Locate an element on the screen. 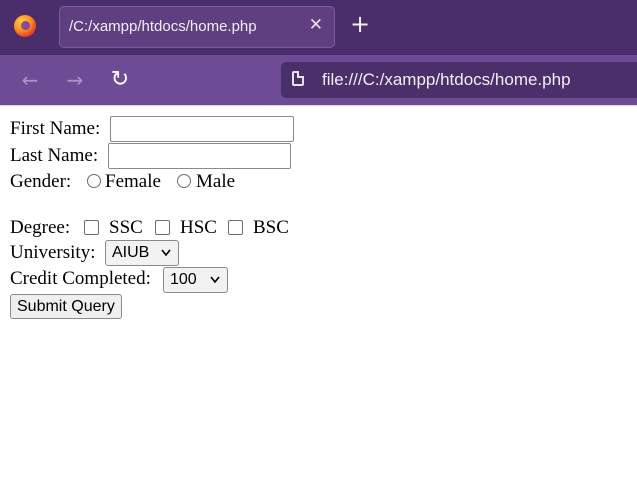 Image resolution: width=637 pixels, height=503 pixels. navigation-toolbar: ← → ↻ file:///C:/xampp/htdocs/home.php is located at coordinates (318, 80).